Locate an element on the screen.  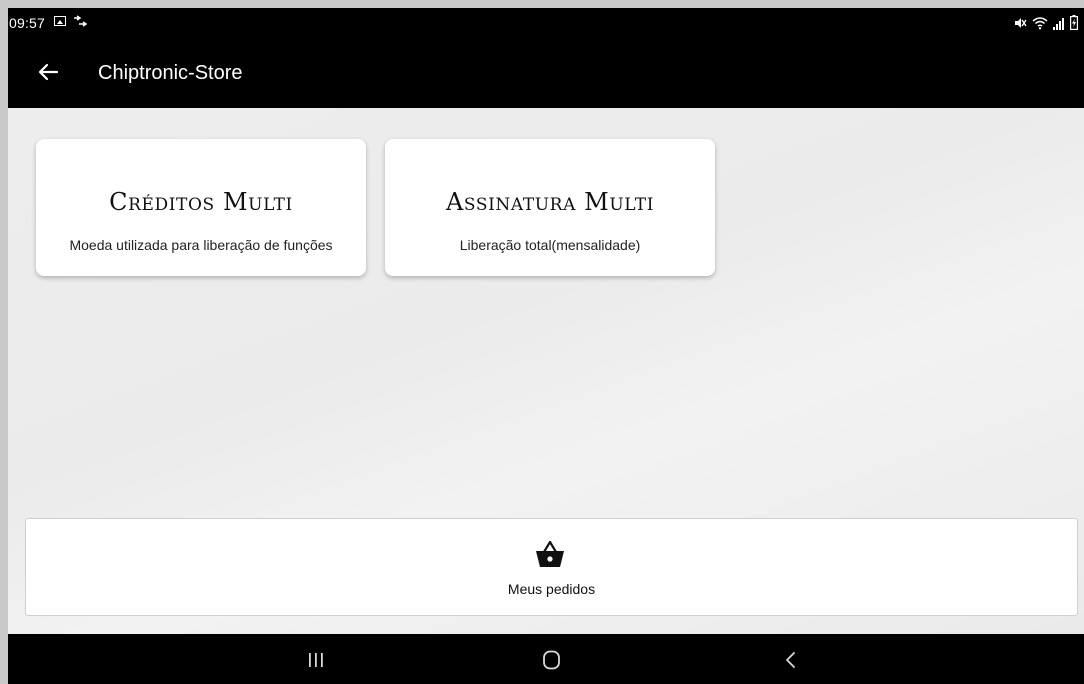
status-bar: 09:57 is located at coordinates (546, 23).